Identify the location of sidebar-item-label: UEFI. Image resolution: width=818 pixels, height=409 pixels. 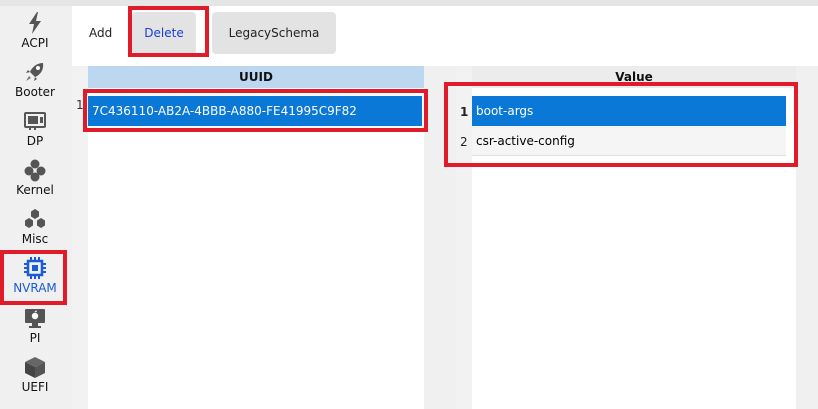
(35, 387).